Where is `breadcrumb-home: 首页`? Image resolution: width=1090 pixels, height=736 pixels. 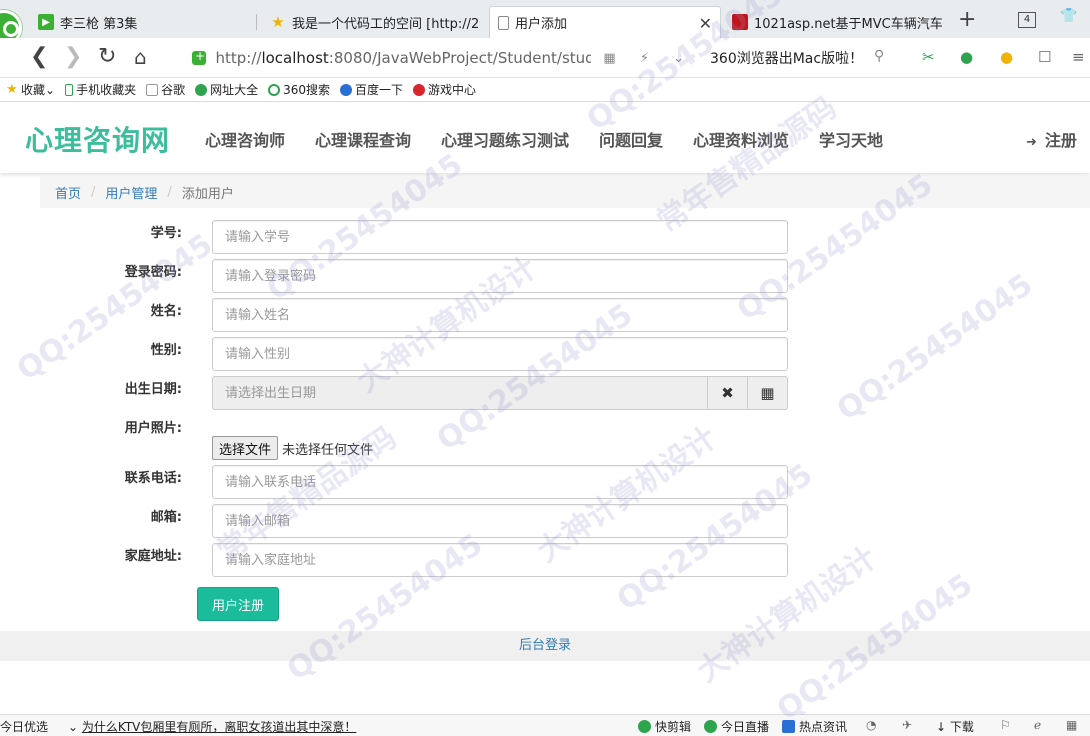 breadcrumb-home: 首页 is located at coordinates (68, 192).